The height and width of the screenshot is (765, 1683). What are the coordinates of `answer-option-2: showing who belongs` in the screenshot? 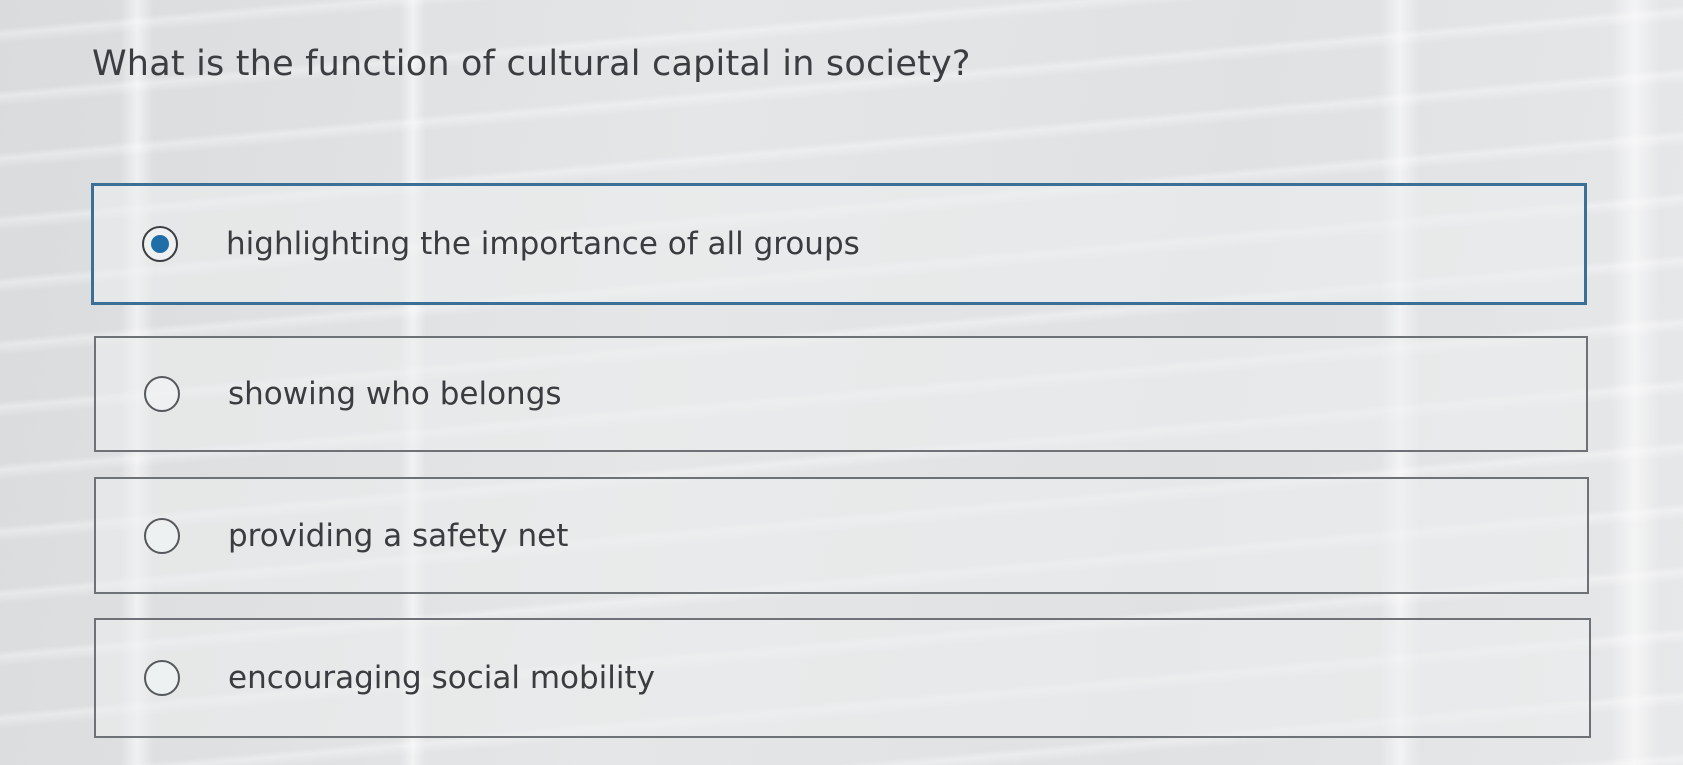 It's located at (841, 394).